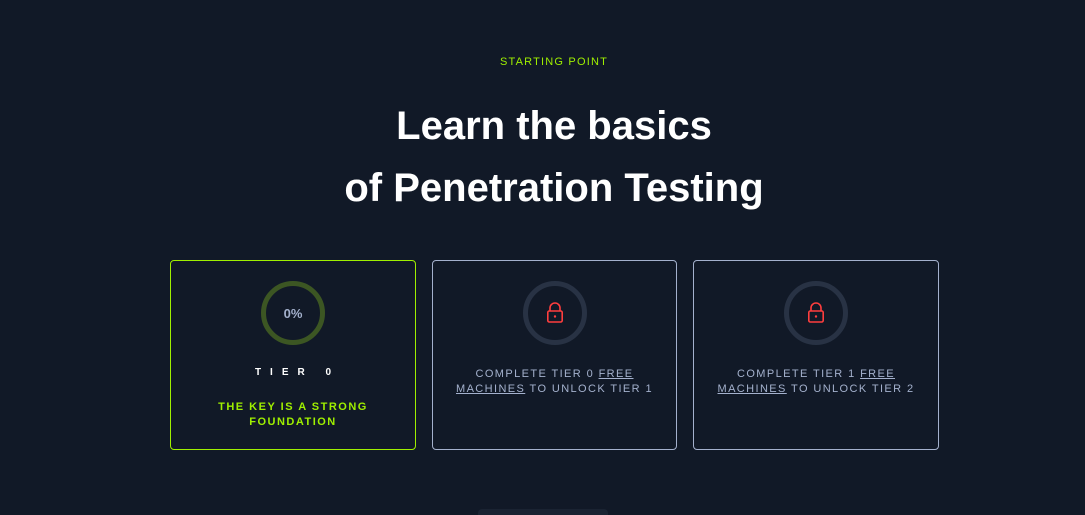 The width and height of the screenshot is (1085, 515). I want to click on bottom-button-partial, so click(543, 512).